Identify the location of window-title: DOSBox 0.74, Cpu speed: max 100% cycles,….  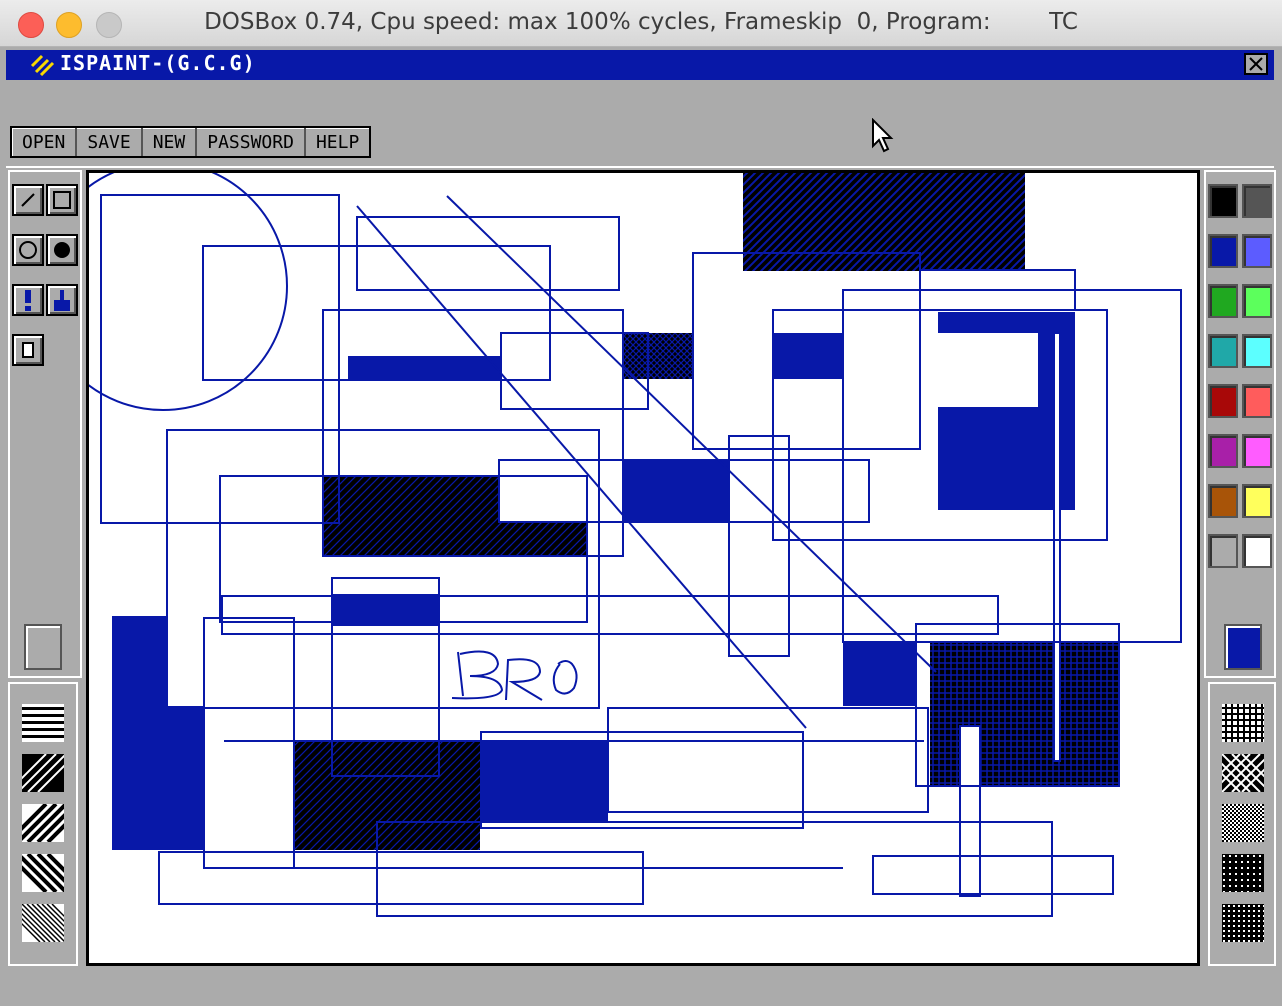
(641, 22).